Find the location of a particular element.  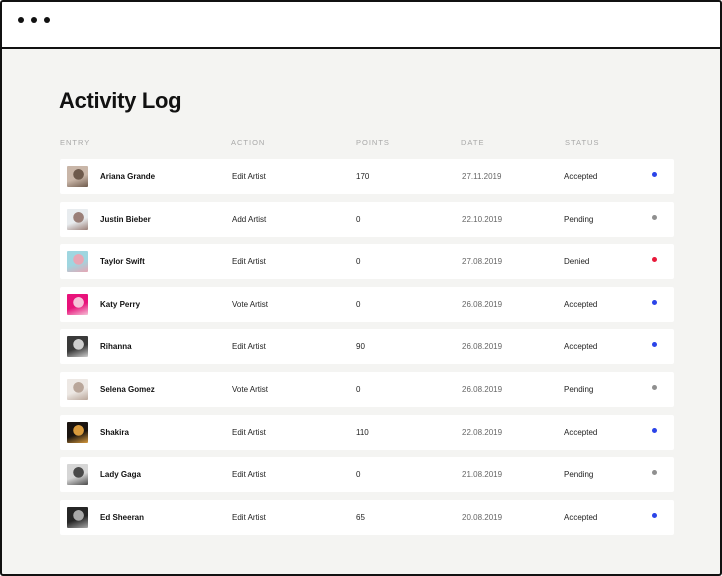

entry-name: Justin Bieber is located at coordinates (125, 219).